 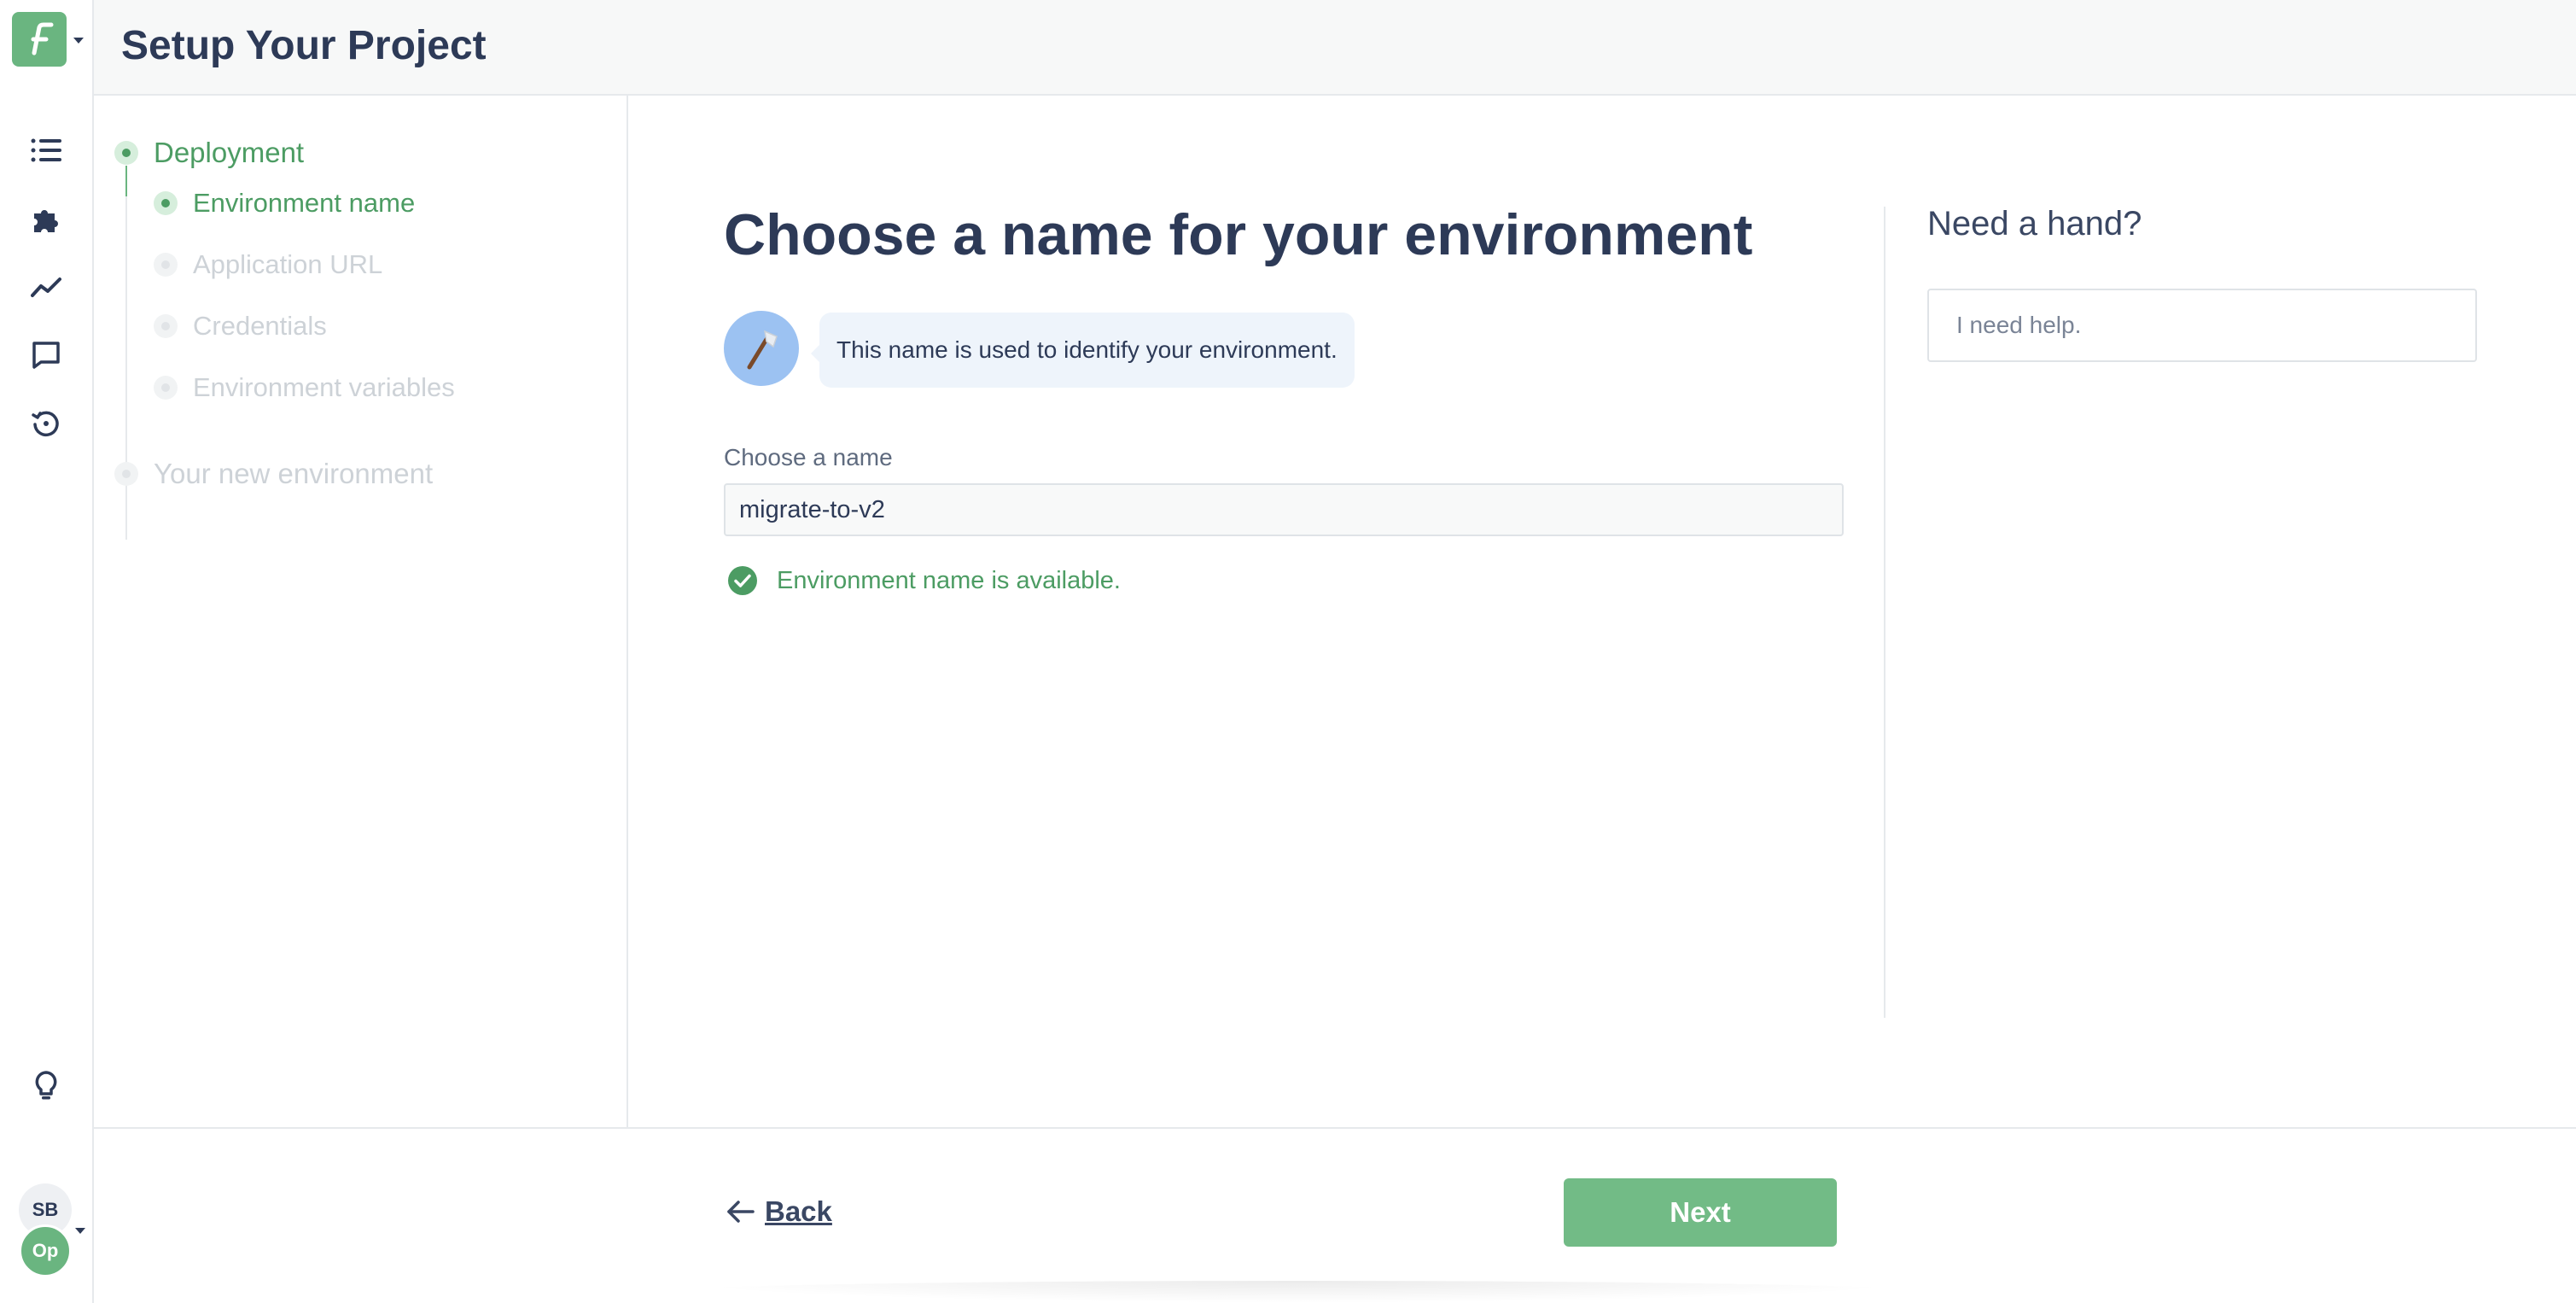 I want to click on substep-environment-variables: Environment variables, so click(x=304, y=387).